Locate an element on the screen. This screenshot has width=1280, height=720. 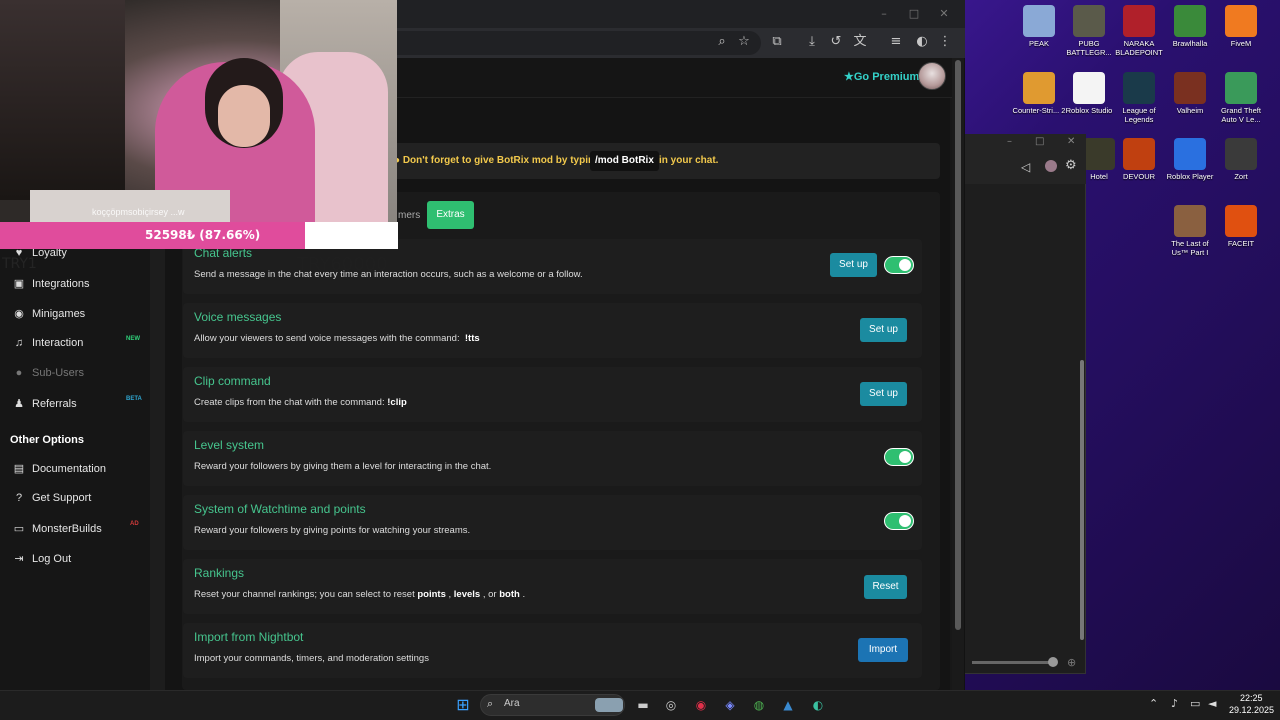
clock-time: 22:25 is located at coordinates (1251, 698).